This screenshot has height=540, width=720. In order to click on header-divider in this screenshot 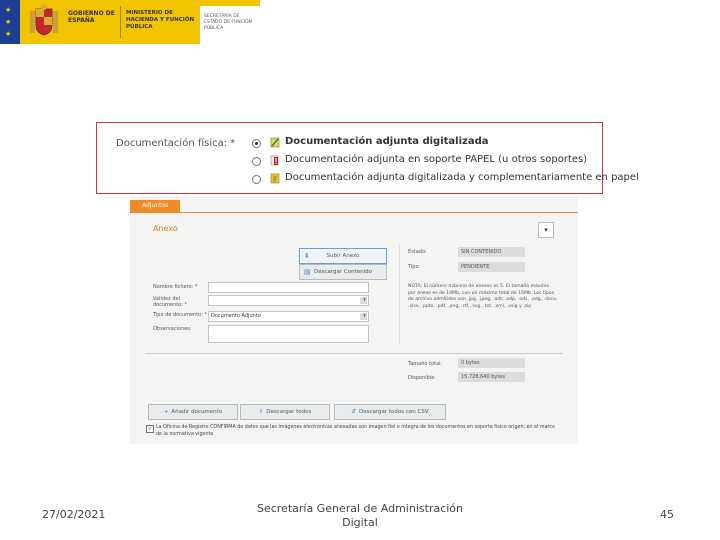, I will do `click(120, 22)`.